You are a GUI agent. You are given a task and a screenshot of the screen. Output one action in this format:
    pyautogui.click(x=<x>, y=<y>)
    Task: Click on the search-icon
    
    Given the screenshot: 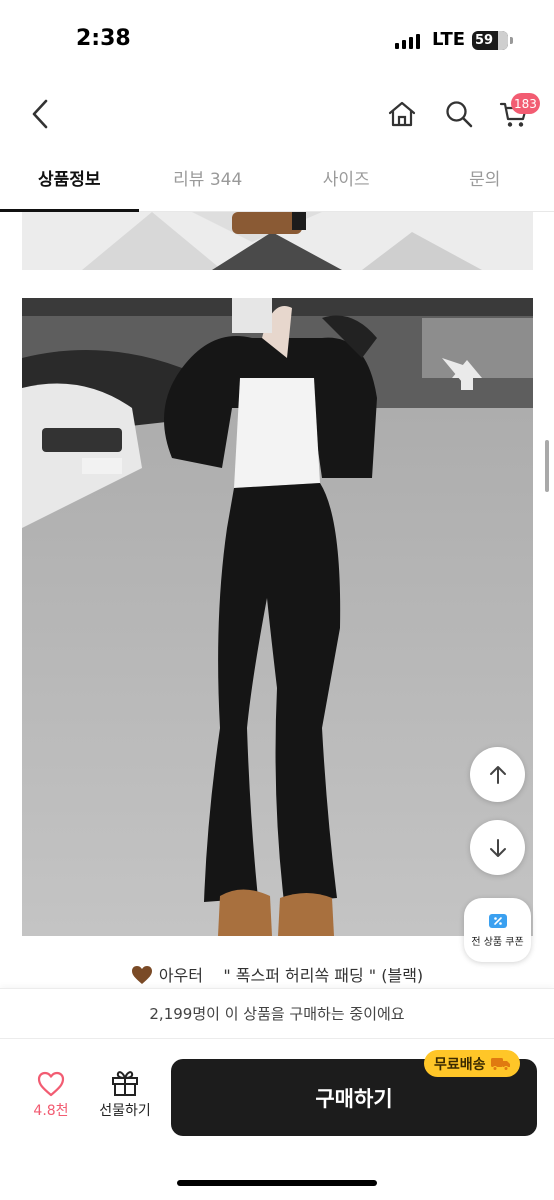 What is the action you would take?
    pyautogui.click(x=459, y=114)
    